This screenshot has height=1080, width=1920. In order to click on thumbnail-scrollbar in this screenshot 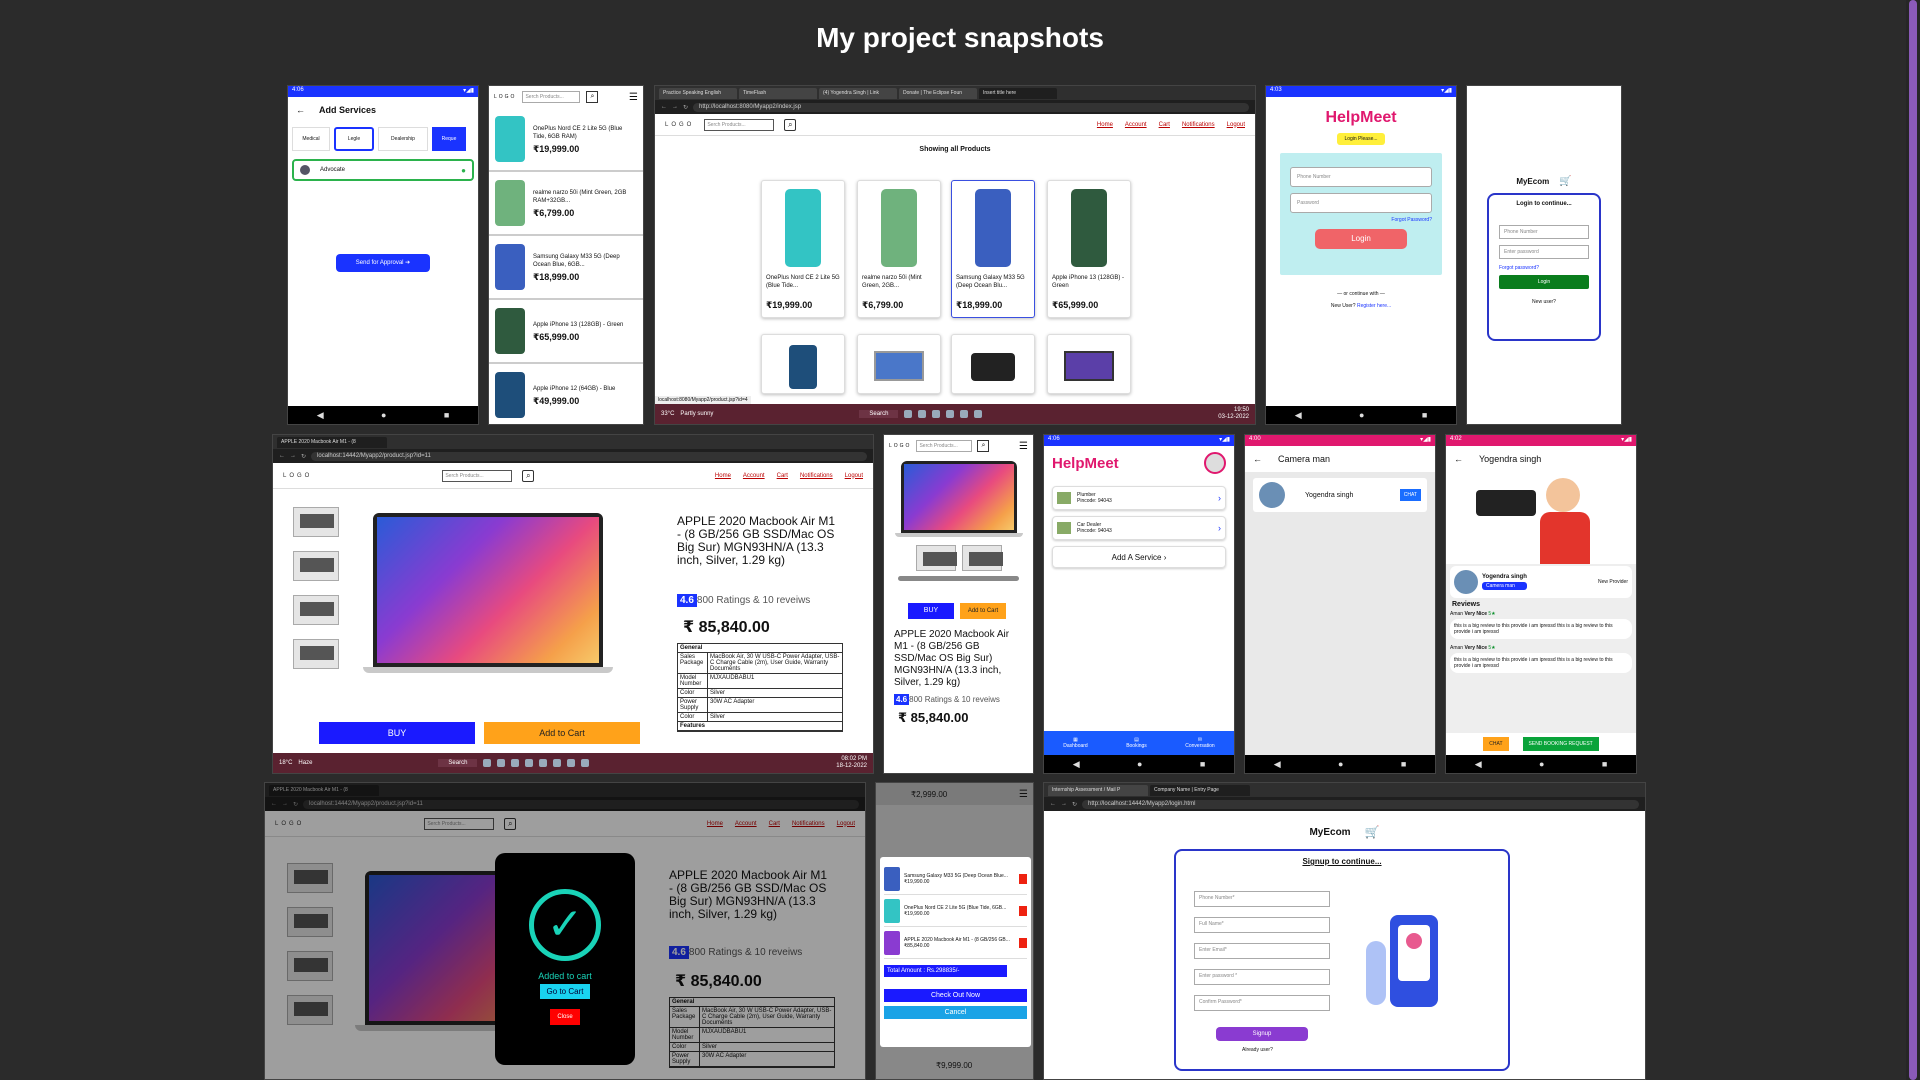, I will do `click(958, 578)`.